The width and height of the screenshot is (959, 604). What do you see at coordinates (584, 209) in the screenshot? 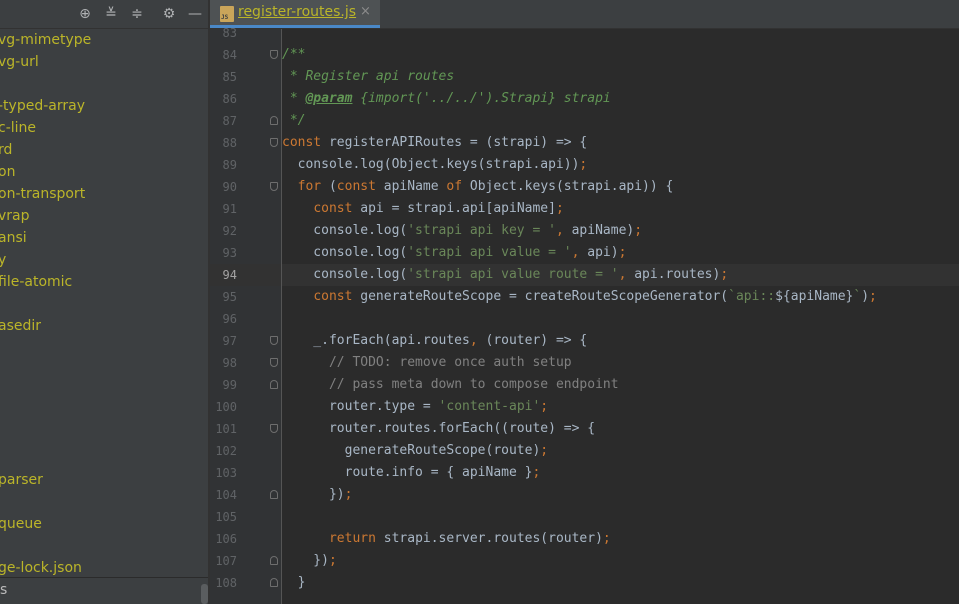
I see `code-line: 91 const api = strapi.api[apiName];` at bounding box center [584, 209].